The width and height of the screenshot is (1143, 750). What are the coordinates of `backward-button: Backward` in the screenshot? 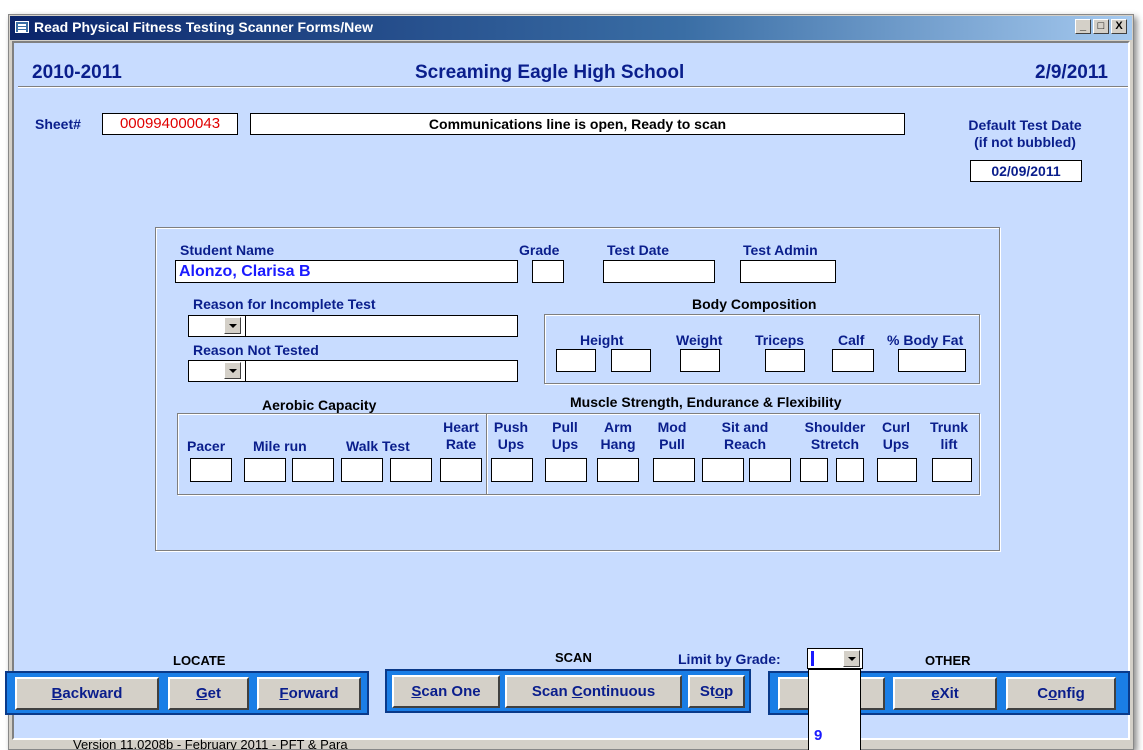 It's located at (87, 693).